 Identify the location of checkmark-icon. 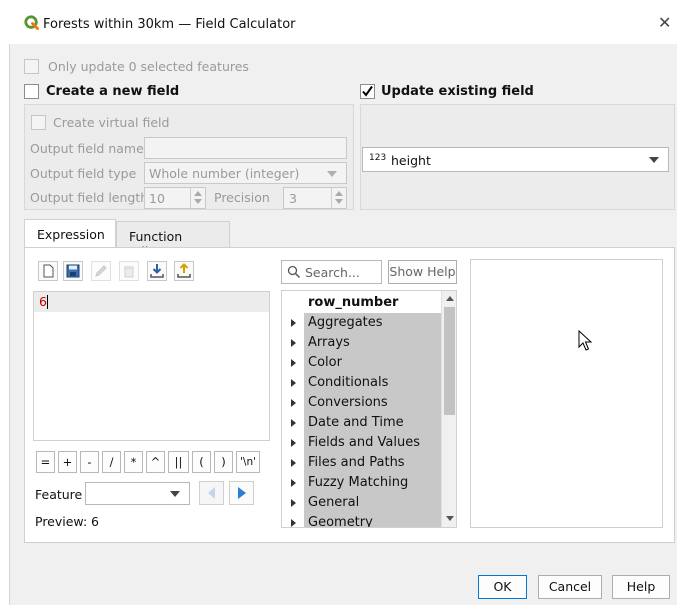
(367, 91).